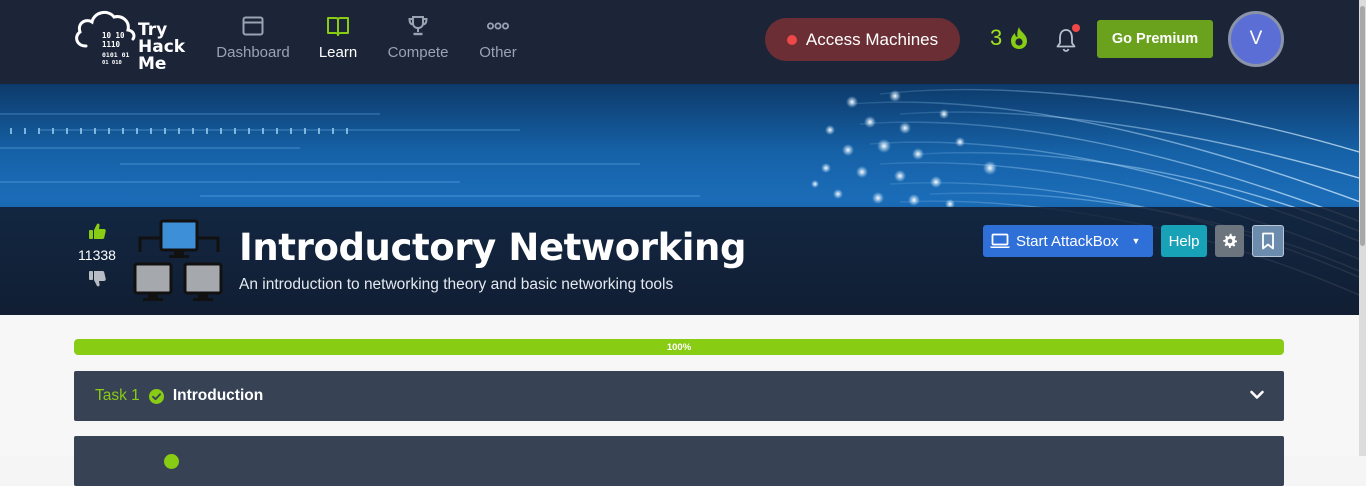 This screenshot has height=486, width=1366. What do you see at coordinates (996, 37) in the screenshot?
I see `streak-count: 3` at bounding box center [996, 37].